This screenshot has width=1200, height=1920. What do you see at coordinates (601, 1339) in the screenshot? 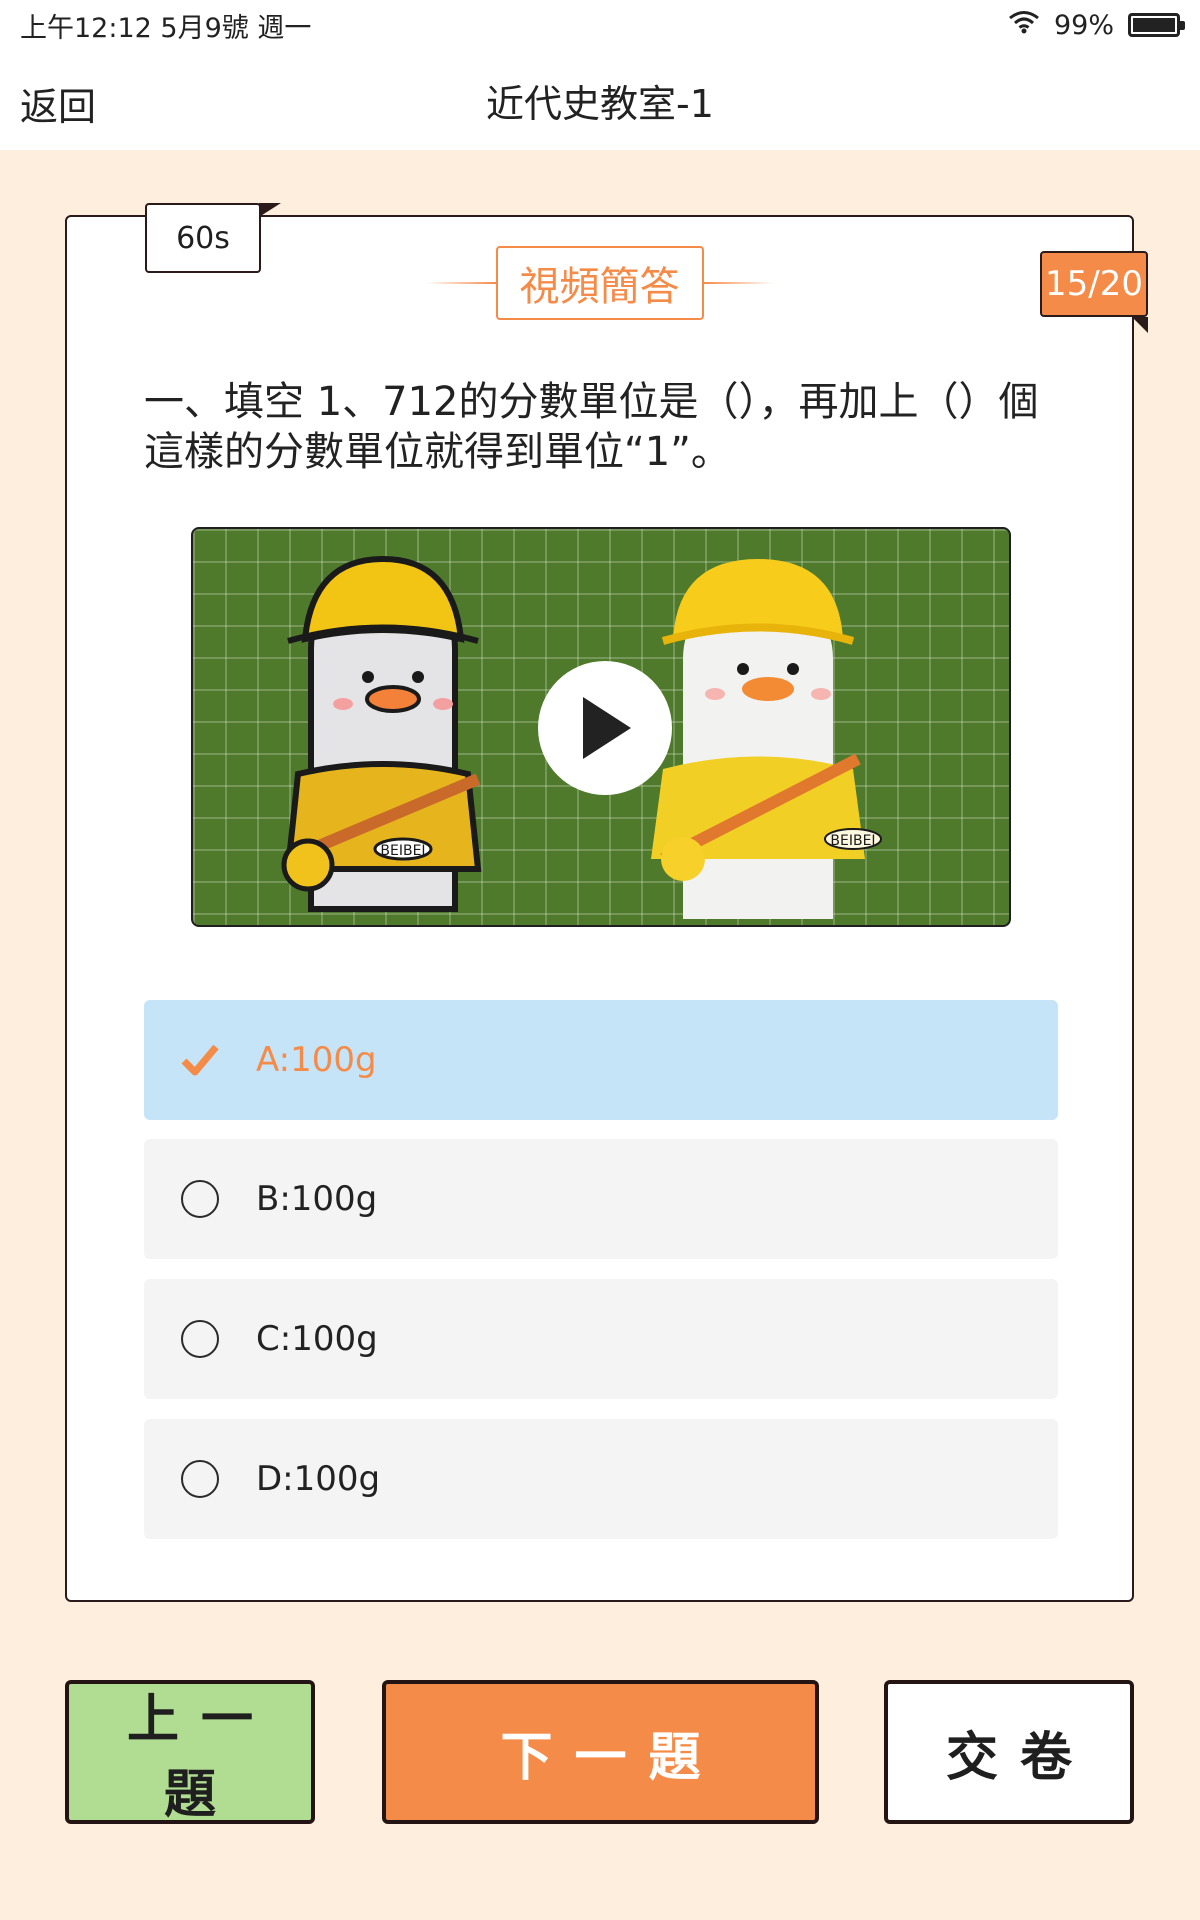
I see `answer-option-c: C:100g` at bounding box center [601, 1339].